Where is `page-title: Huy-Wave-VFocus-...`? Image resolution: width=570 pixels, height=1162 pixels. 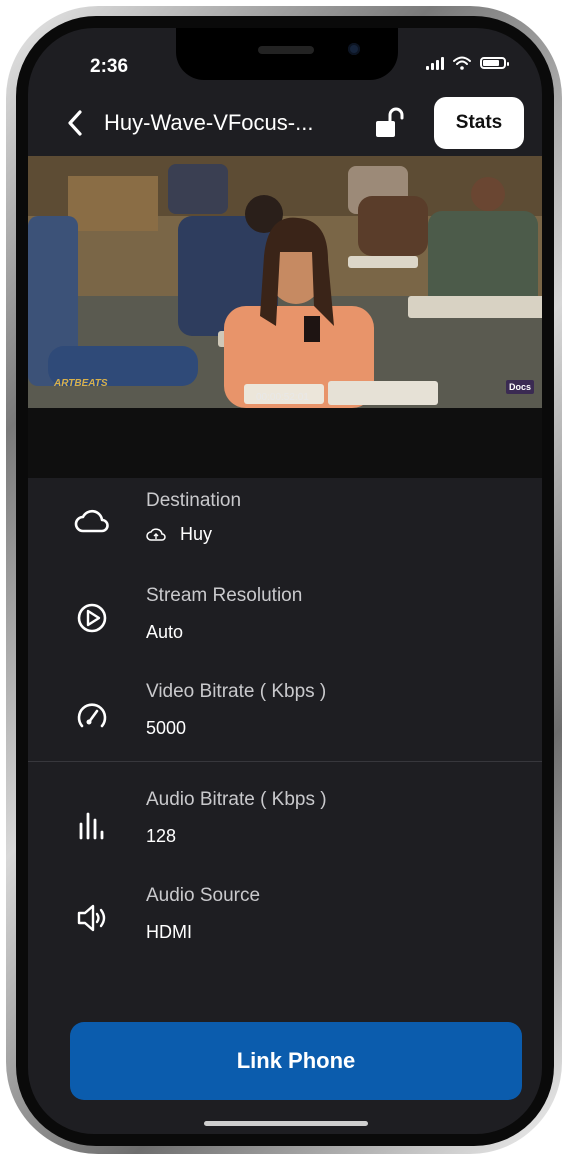 page-title: Huy-Wave-VFocus-... is located at coordinates (209, 122).